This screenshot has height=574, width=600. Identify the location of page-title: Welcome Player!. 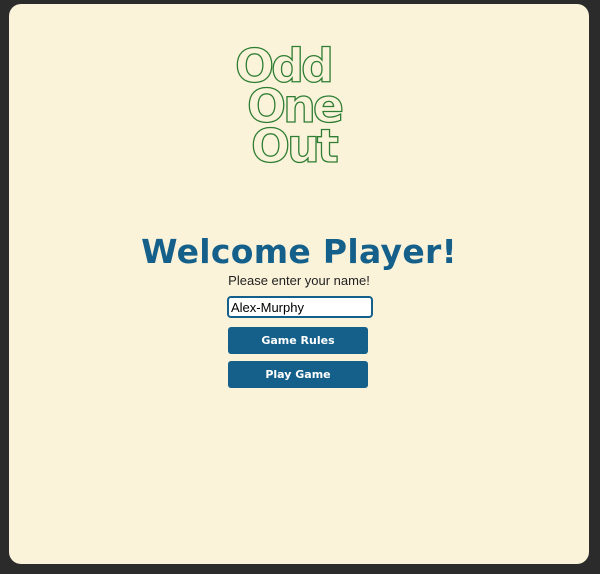
(299, 251).